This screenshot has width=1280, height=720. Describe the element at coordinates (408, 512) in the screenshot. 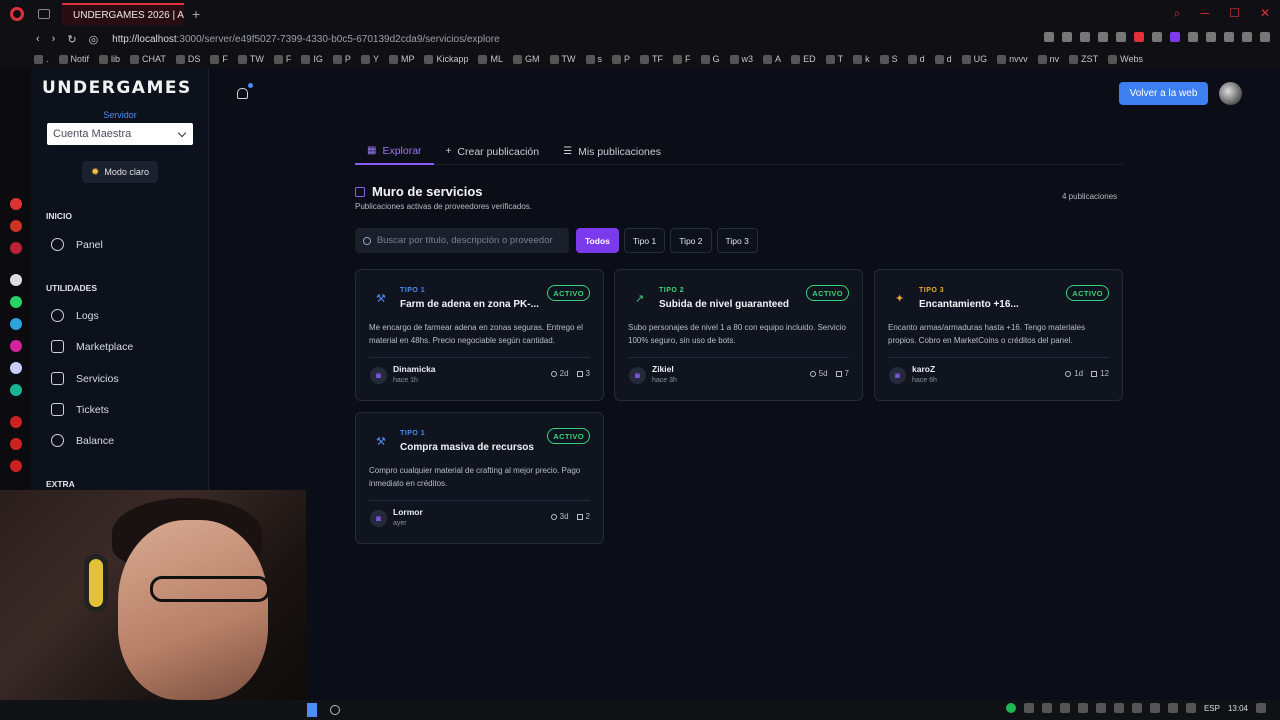

I see `provider-name: Lormor` at that location.